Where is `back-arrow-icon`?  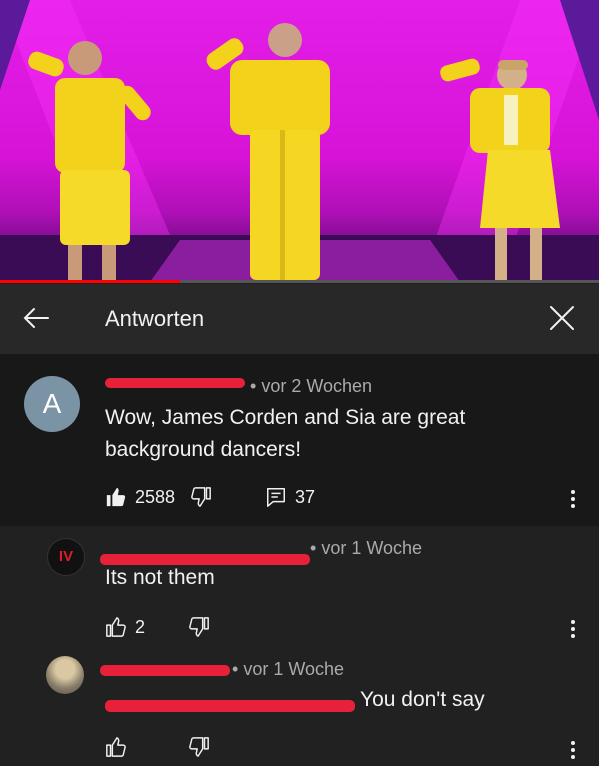
back-arrow-icon is located at coordinates (36, 318).